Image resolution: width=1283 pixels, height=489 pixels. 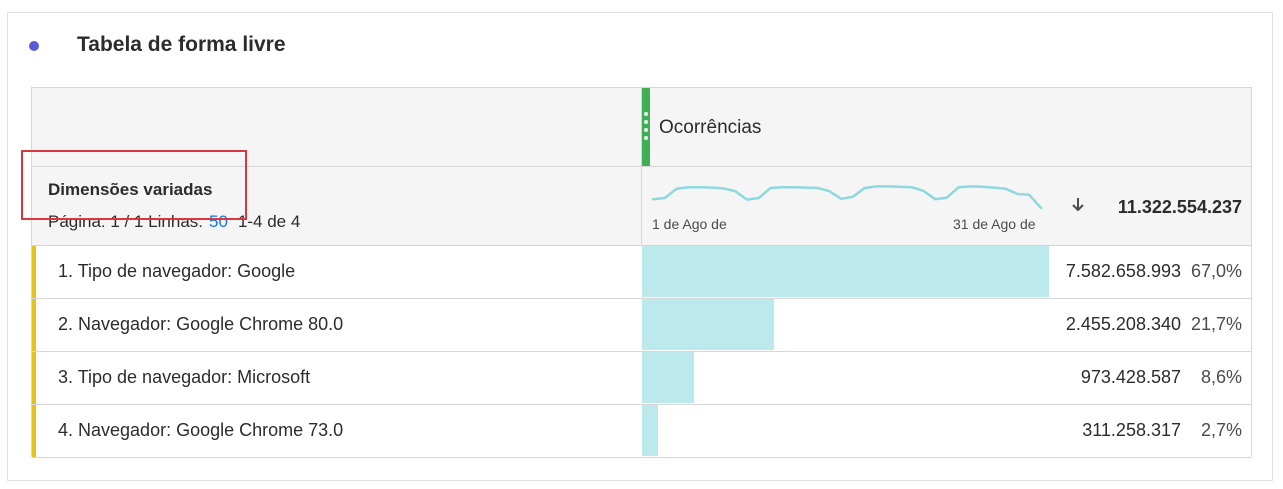 What do you see at coordinates (1179, 207) in the screenshot?
I see `metric-total: 11.322.554.237` at bounding box center [1179, 207].